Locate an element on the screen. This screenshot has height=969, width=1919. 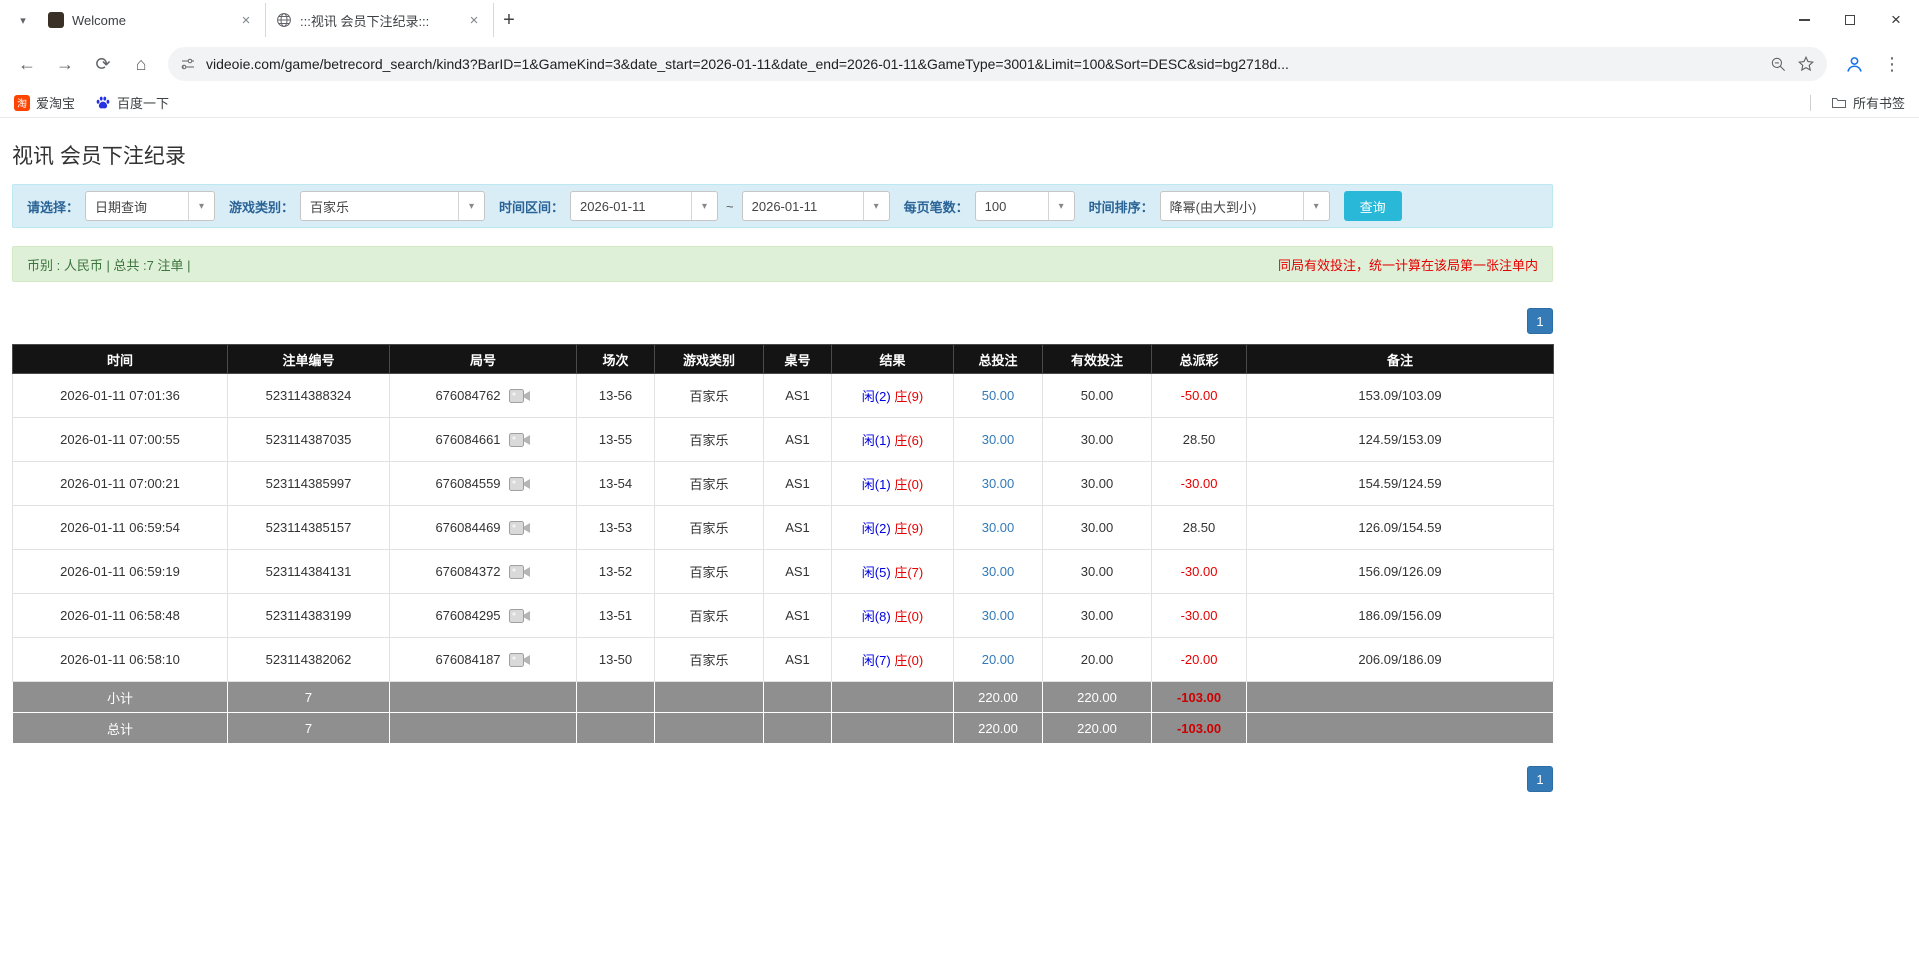
cell-table: AS1 is located at coordinates (797, 439).